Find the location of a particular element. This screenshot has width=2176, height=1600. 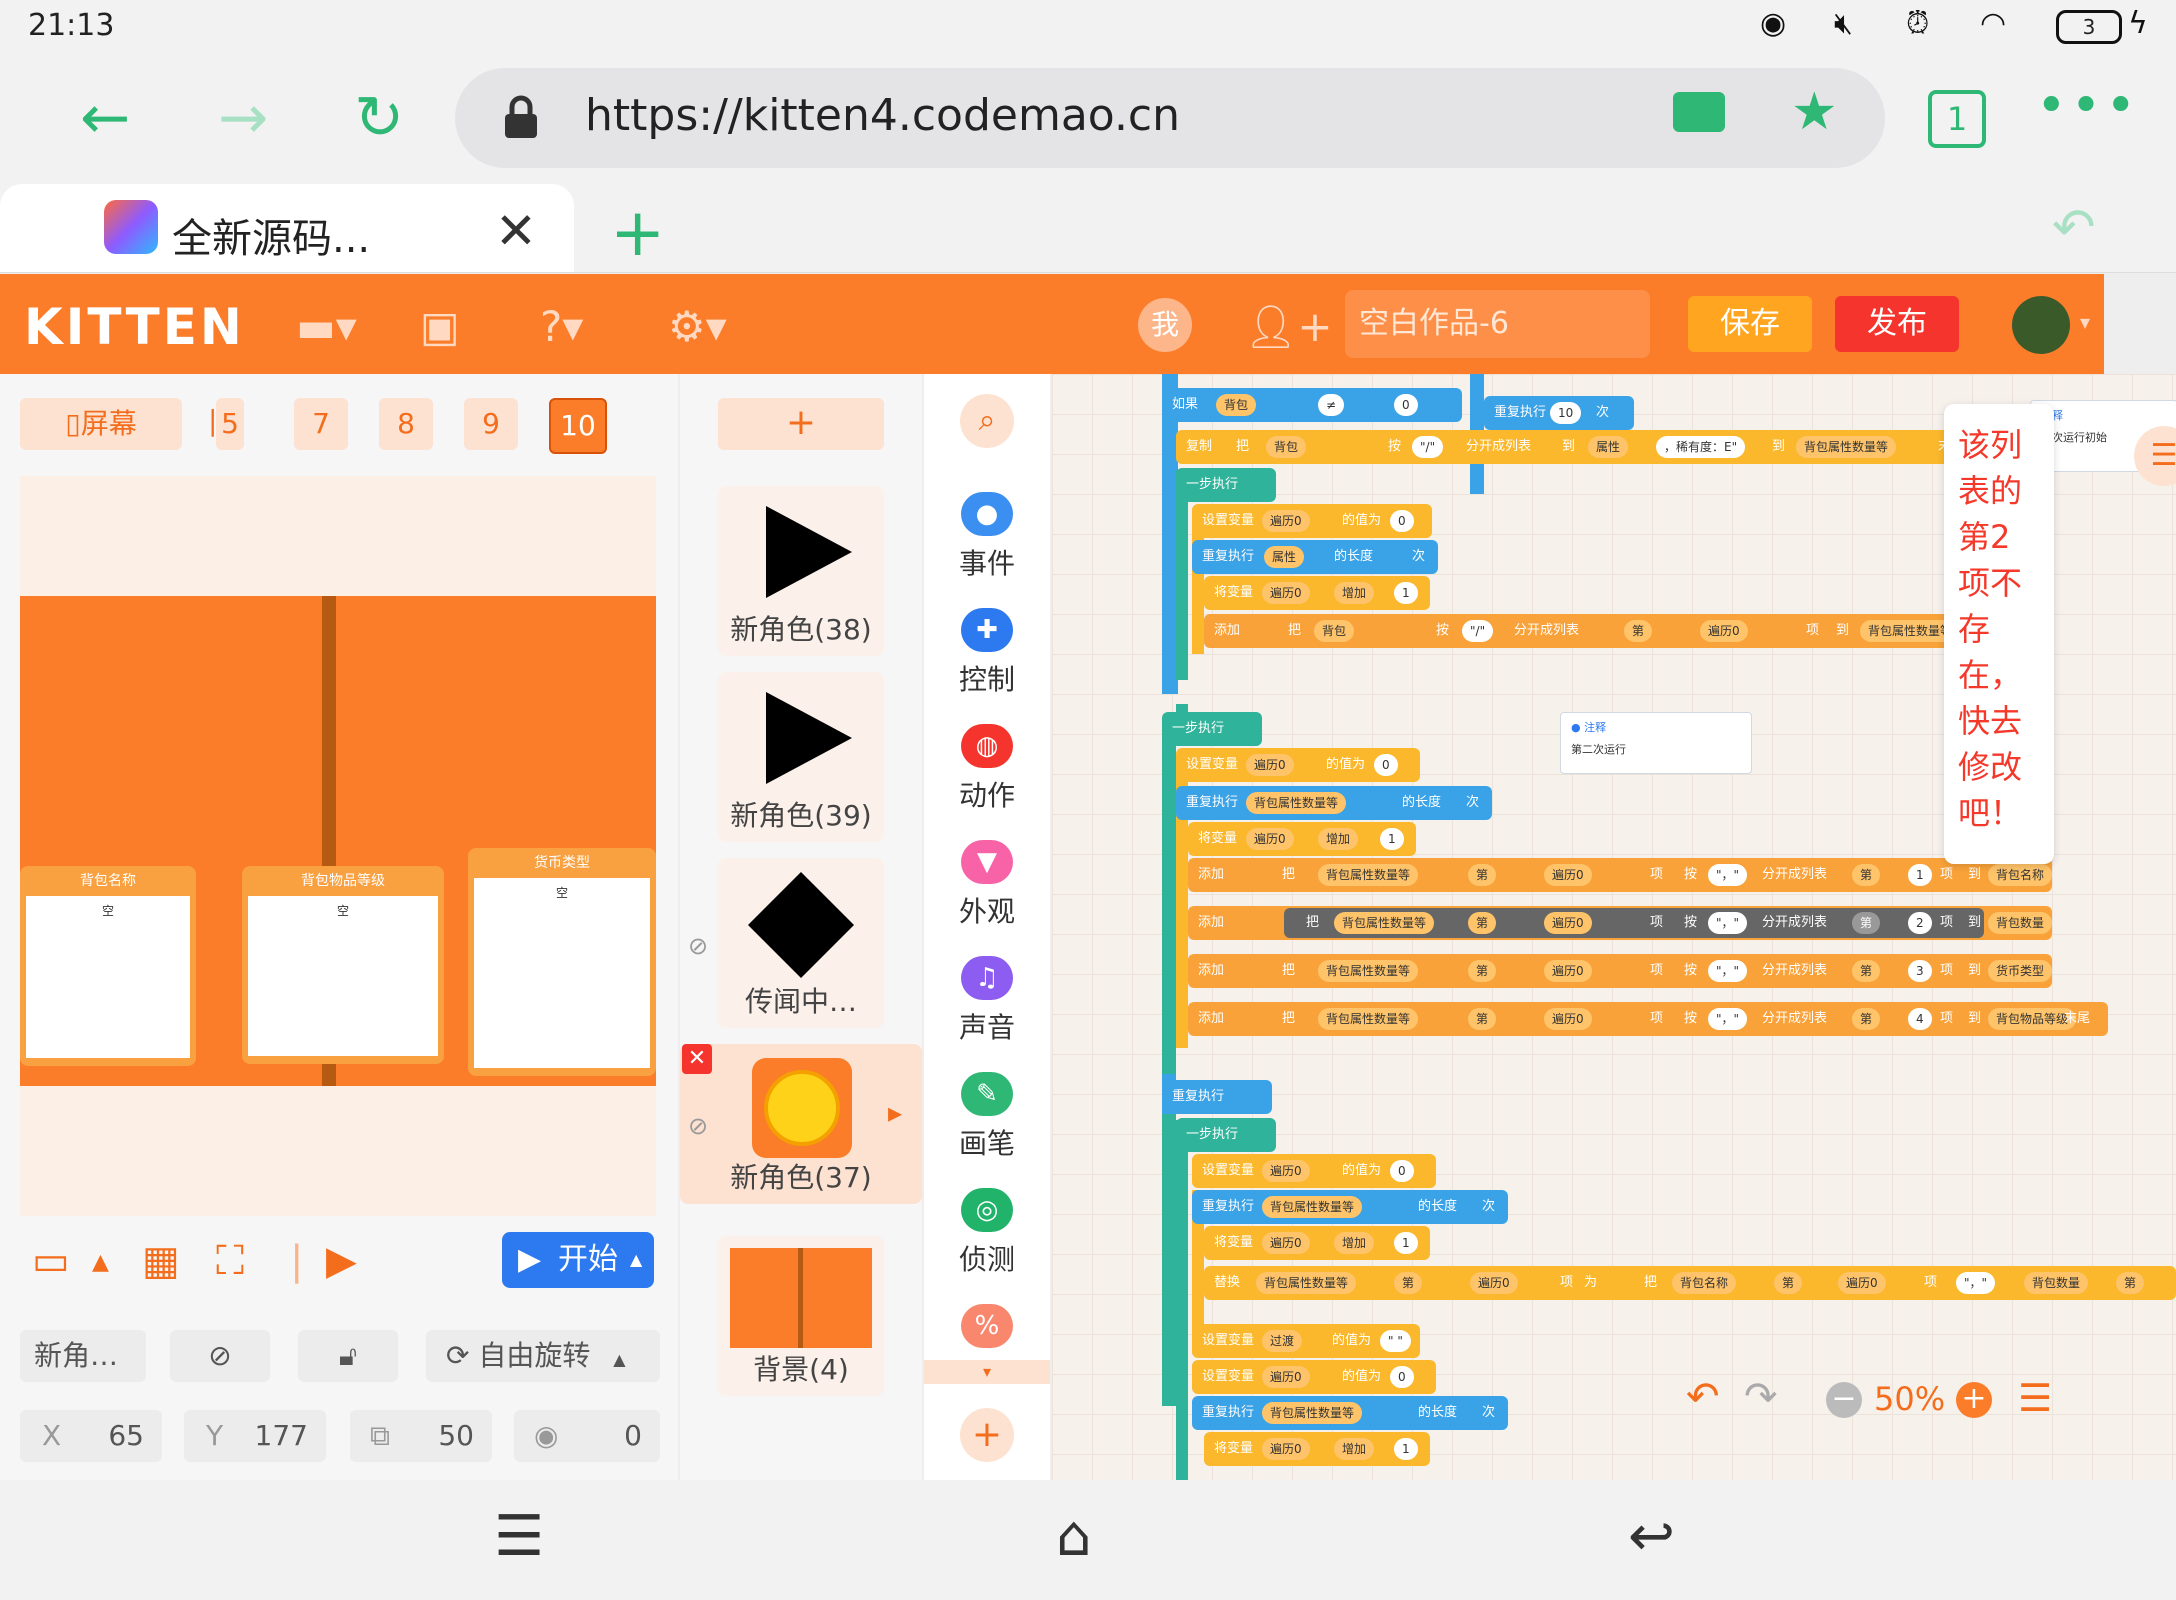

home-icon: ⌂ is located at coordinates (1074, 1536).